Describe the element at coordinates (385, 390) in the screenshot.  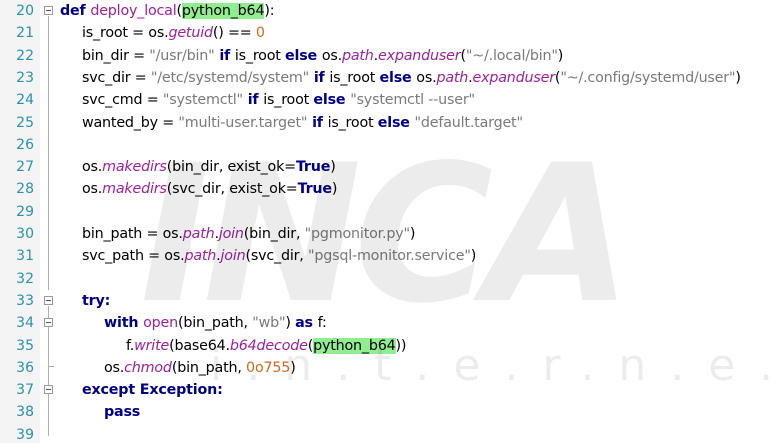
I see `code-line: 37 except Exception:` at that location.